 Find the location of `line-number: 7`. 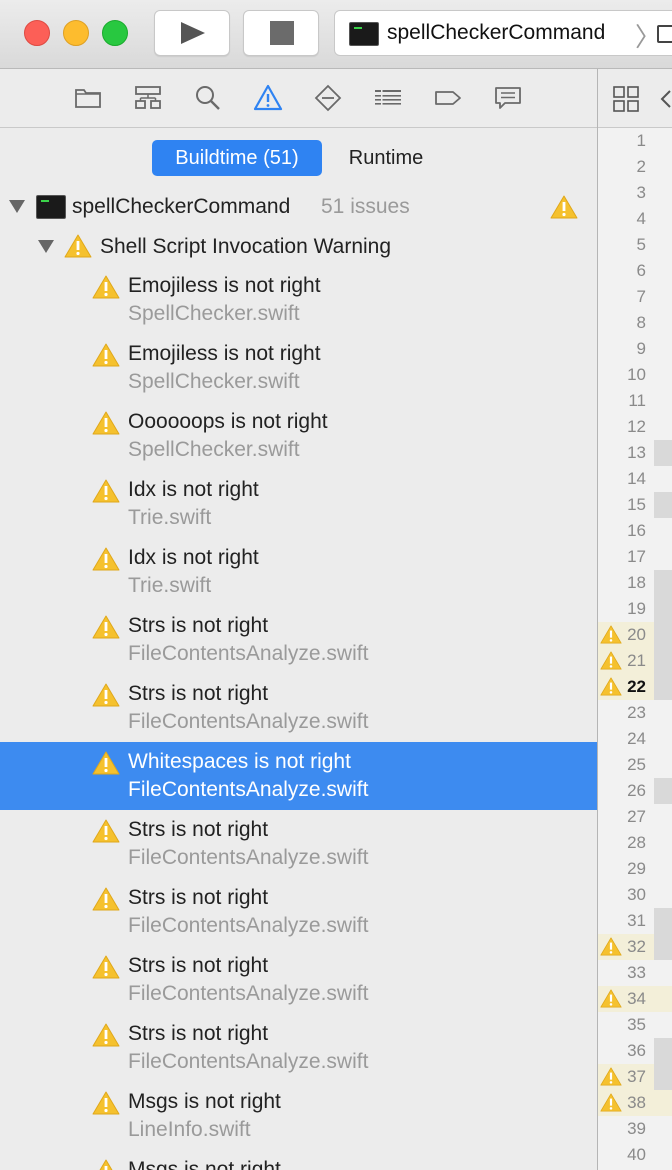

line-number: 7 is located at coordinates (635, 297).